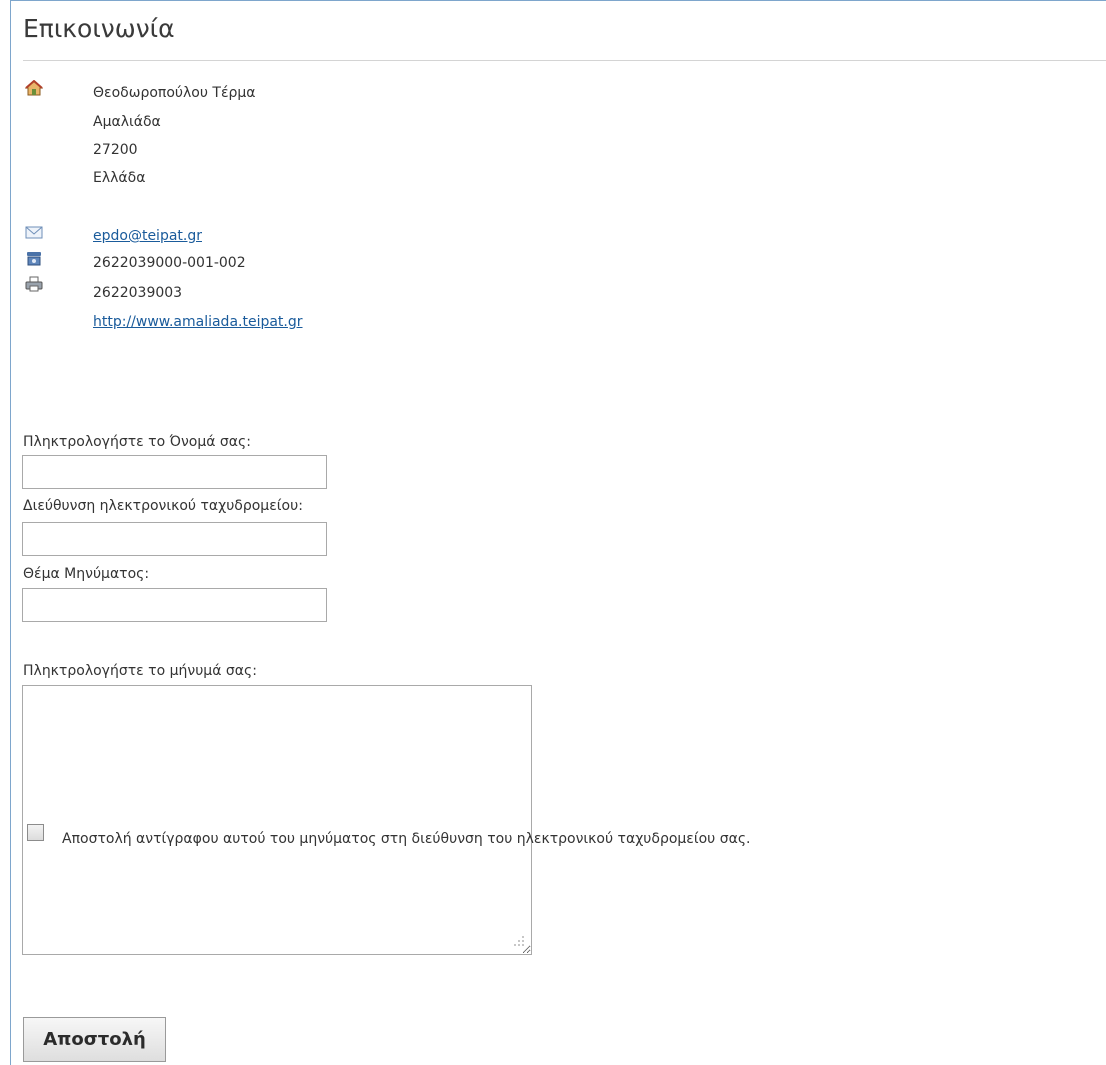 The width and height of the screenshot is (1106, 1065). Describe the element at coordinates (137, 442) in the screenshot. I see `name-label: Πληκτρολογήστε το Όνομά σας:` at that location.